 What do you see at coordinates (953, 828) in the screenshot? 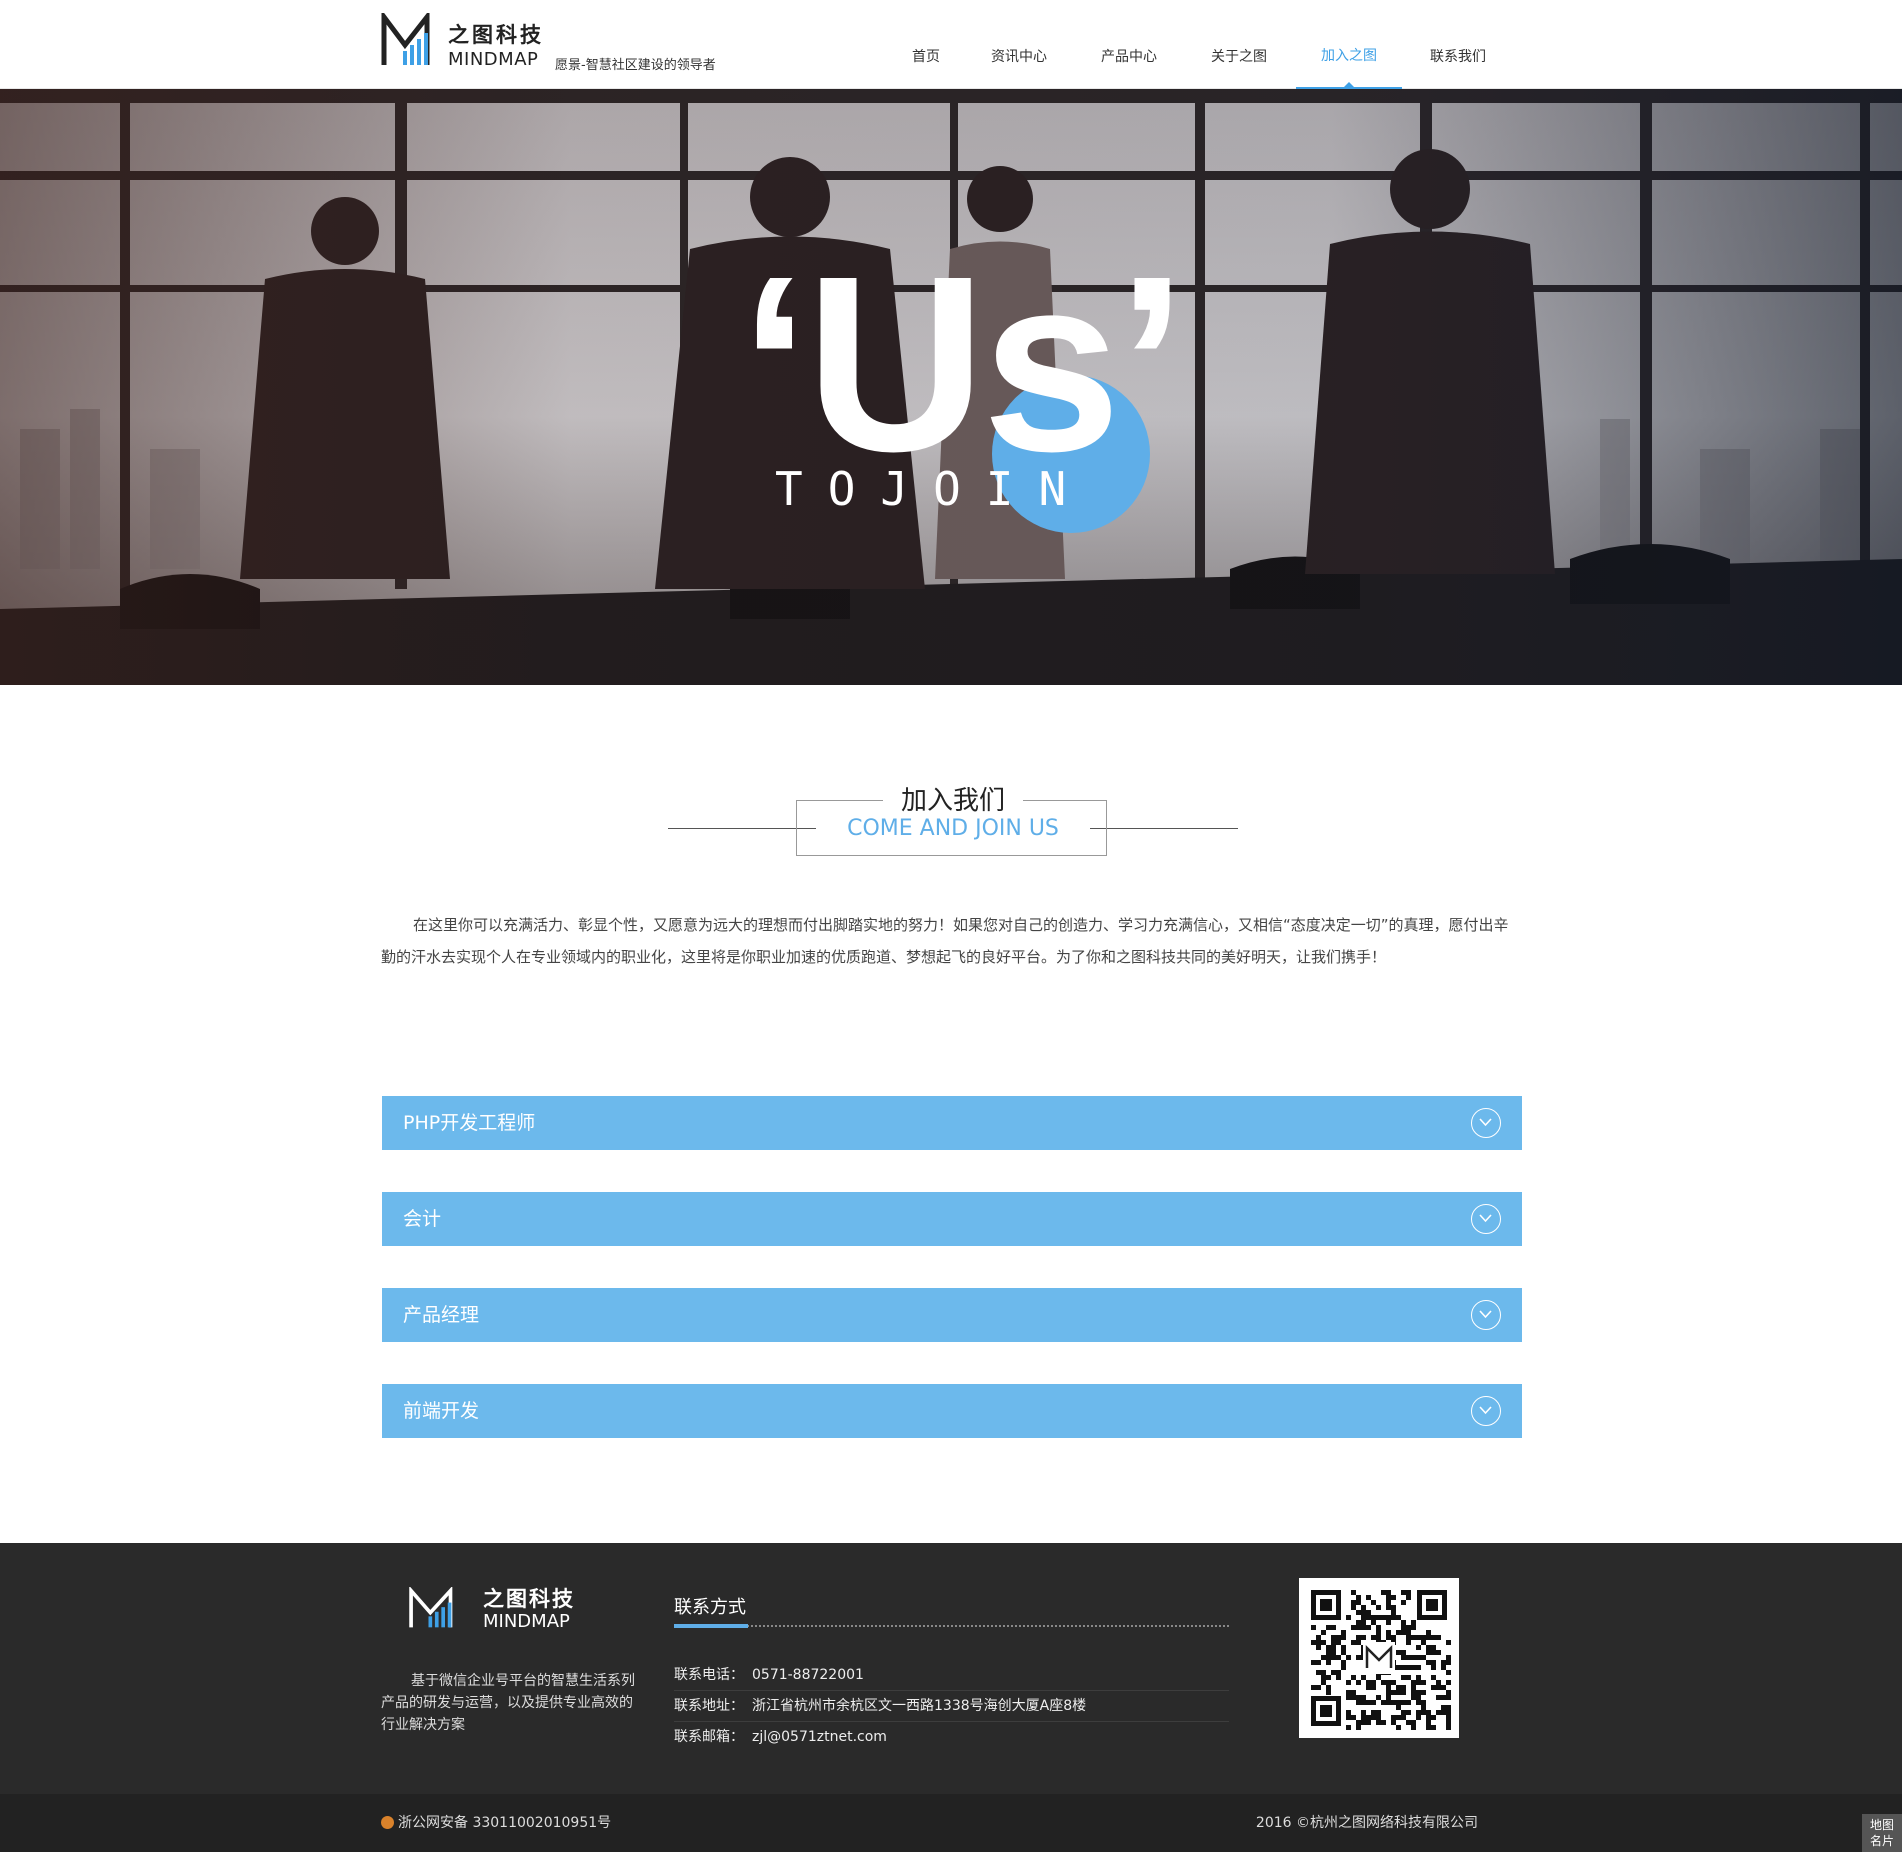
I see `section-title-en: COME AND JOIN US` at bounding box center [953, 828].